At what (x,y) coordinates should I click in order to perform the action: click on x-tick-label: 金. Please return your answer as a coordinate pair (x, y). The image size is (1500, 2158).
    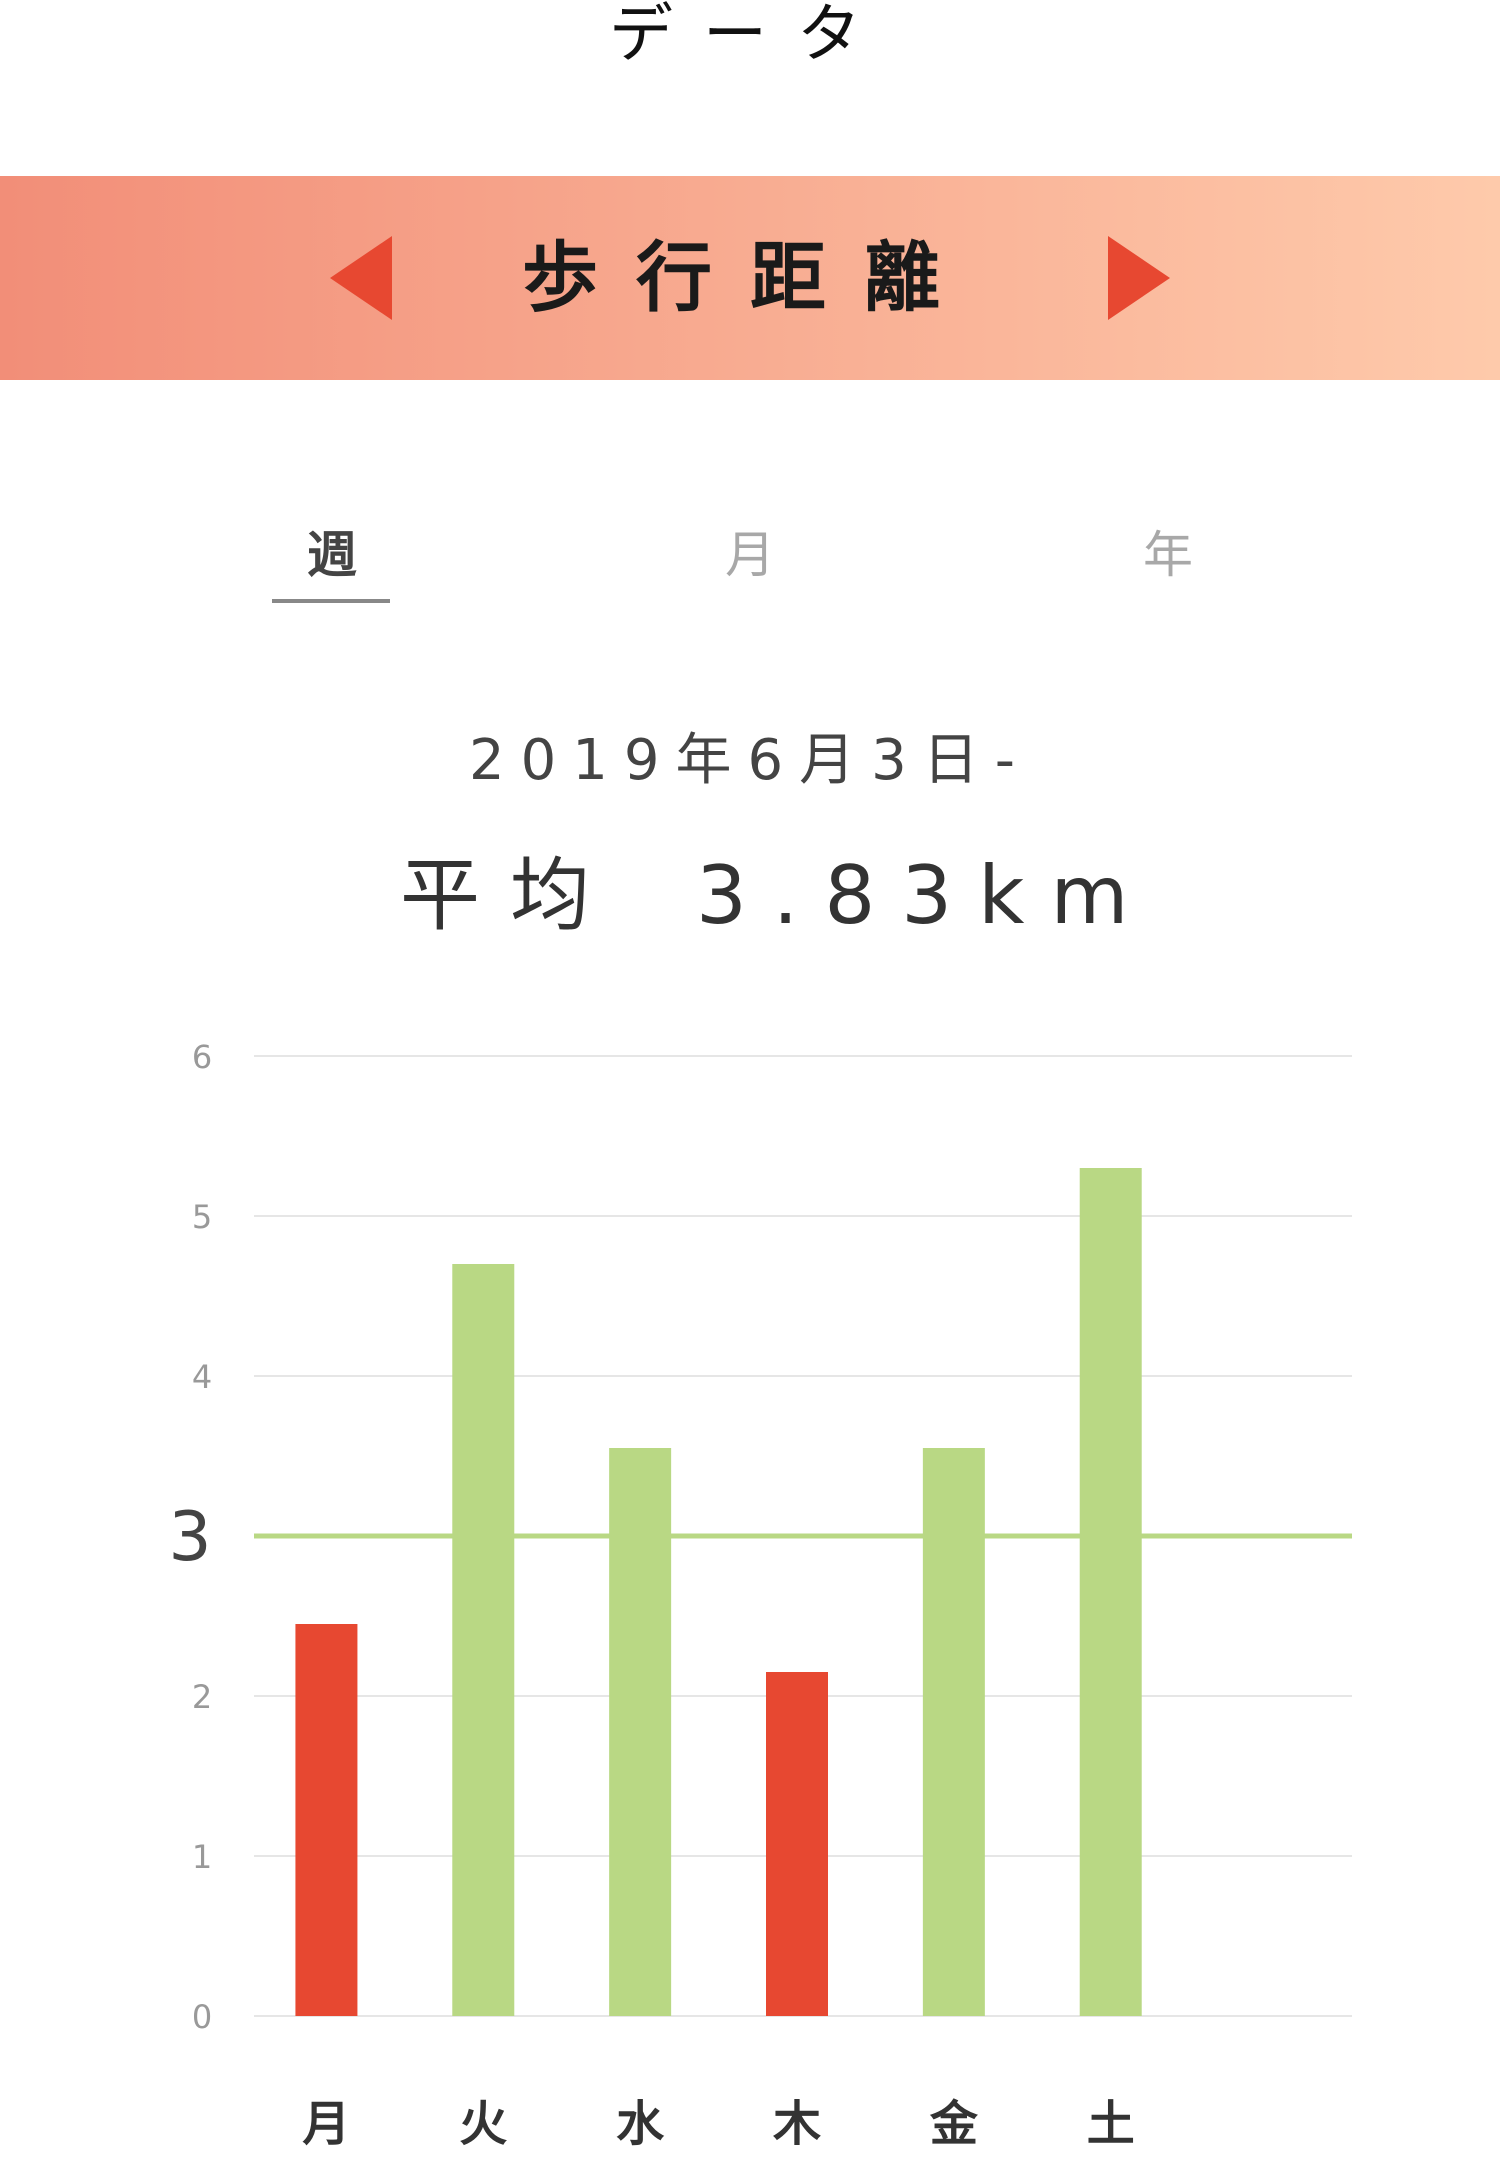
    Looking at the image, I should click on (954, 2124).